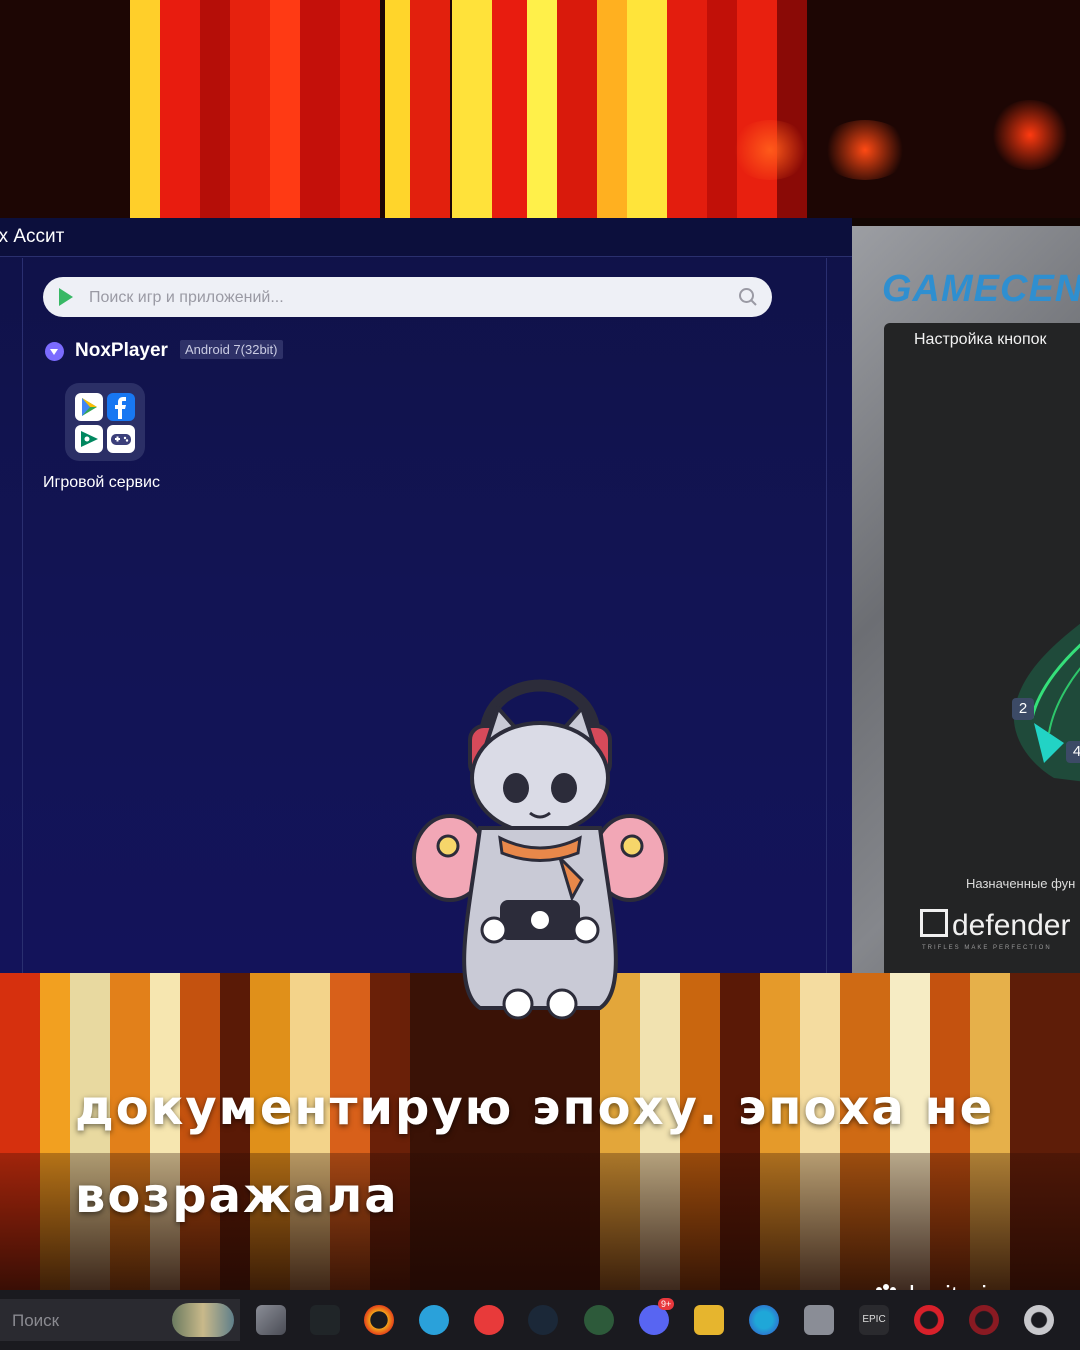  Describe the element at coordinates (22, 615) in the screenshot. I see `sidebar-divider` at that location.